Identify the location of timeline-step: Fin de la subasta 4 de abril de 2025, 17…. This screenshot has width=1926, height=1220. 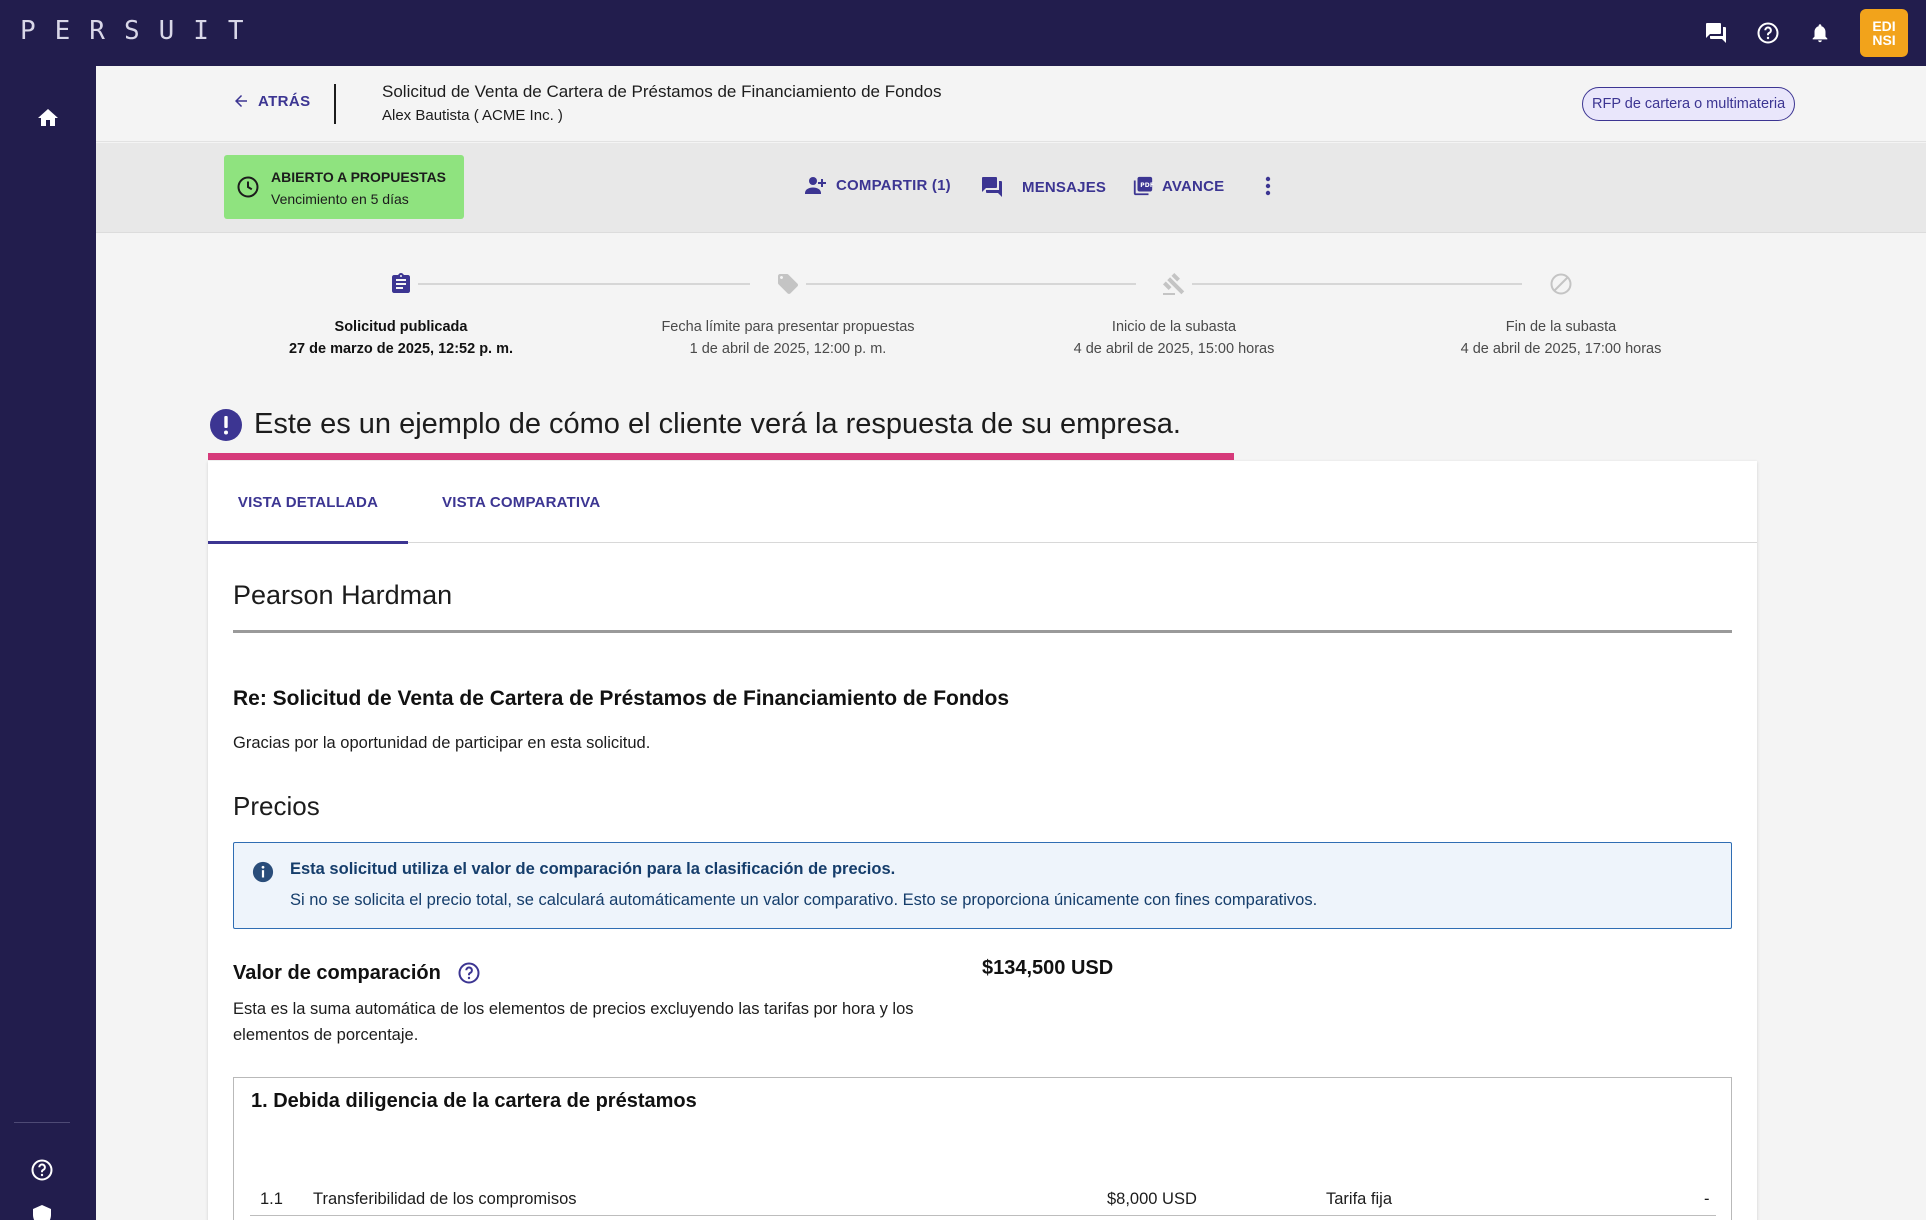
(1561, 338).